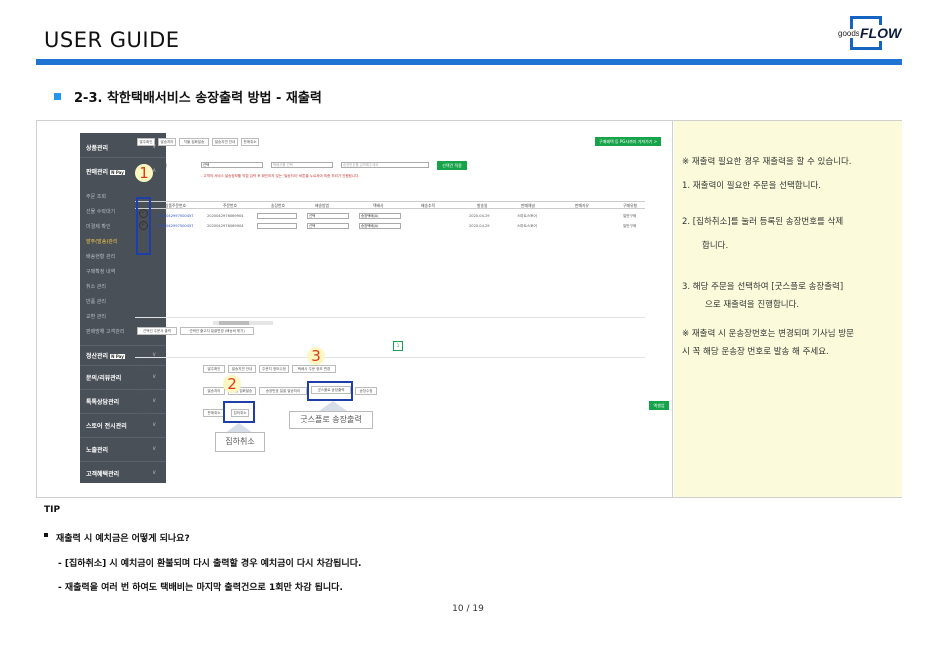 The image size is (936, 648). I want to click on column-header: 택배사, so click(378, 205).